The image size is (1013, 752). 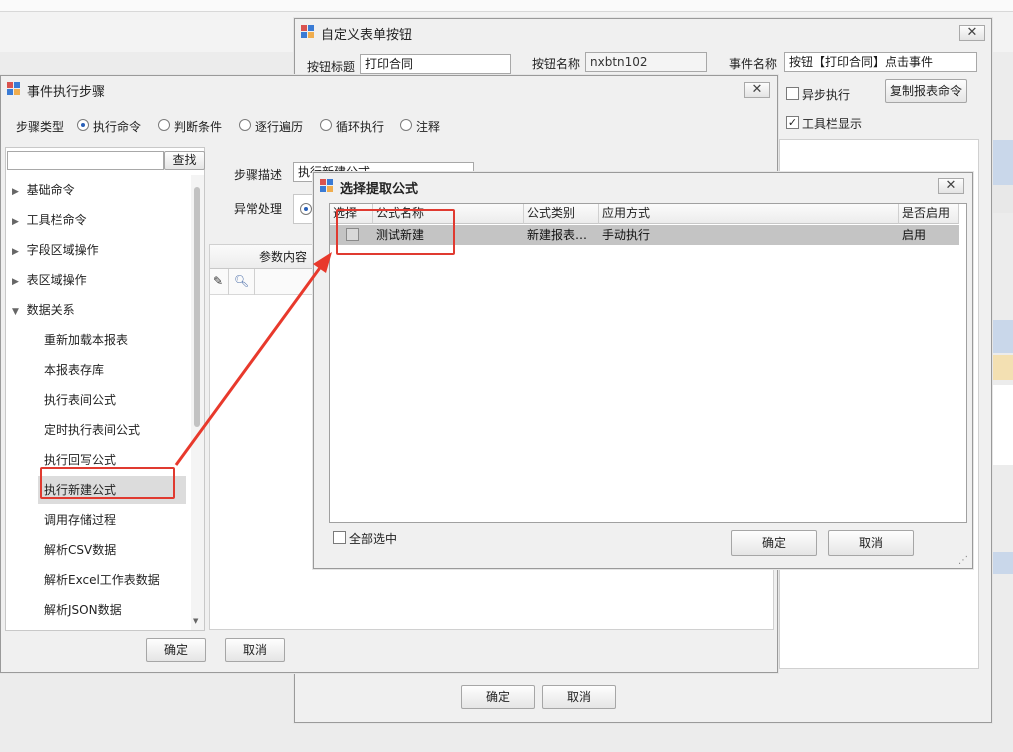 I want to click on annotation-arrow, so click(x=253, y=359).